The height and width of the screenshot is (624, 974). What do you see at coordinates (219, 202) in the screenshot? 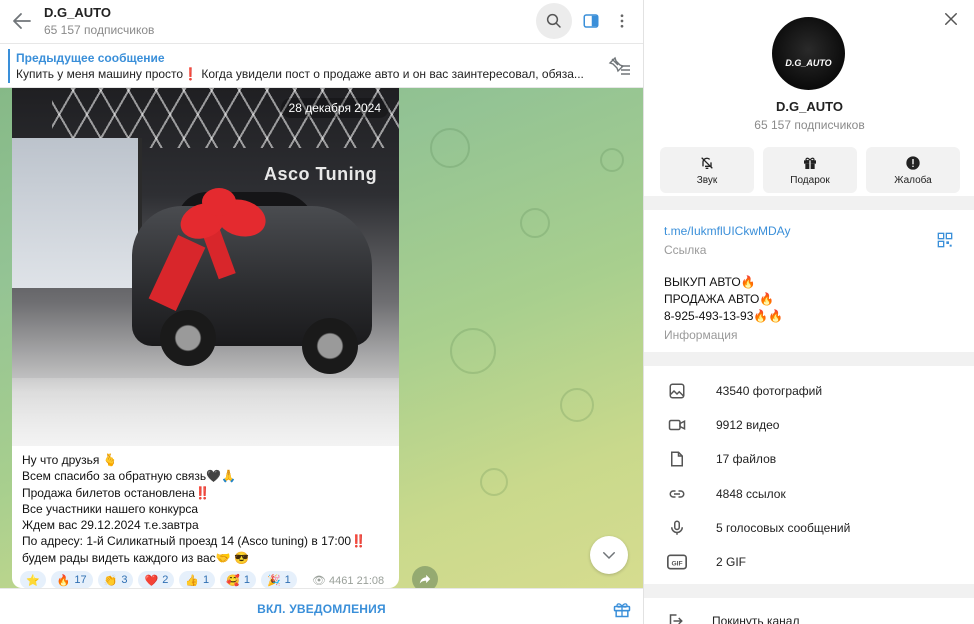
I see `gift-bow` at bounding box center [219, 202].